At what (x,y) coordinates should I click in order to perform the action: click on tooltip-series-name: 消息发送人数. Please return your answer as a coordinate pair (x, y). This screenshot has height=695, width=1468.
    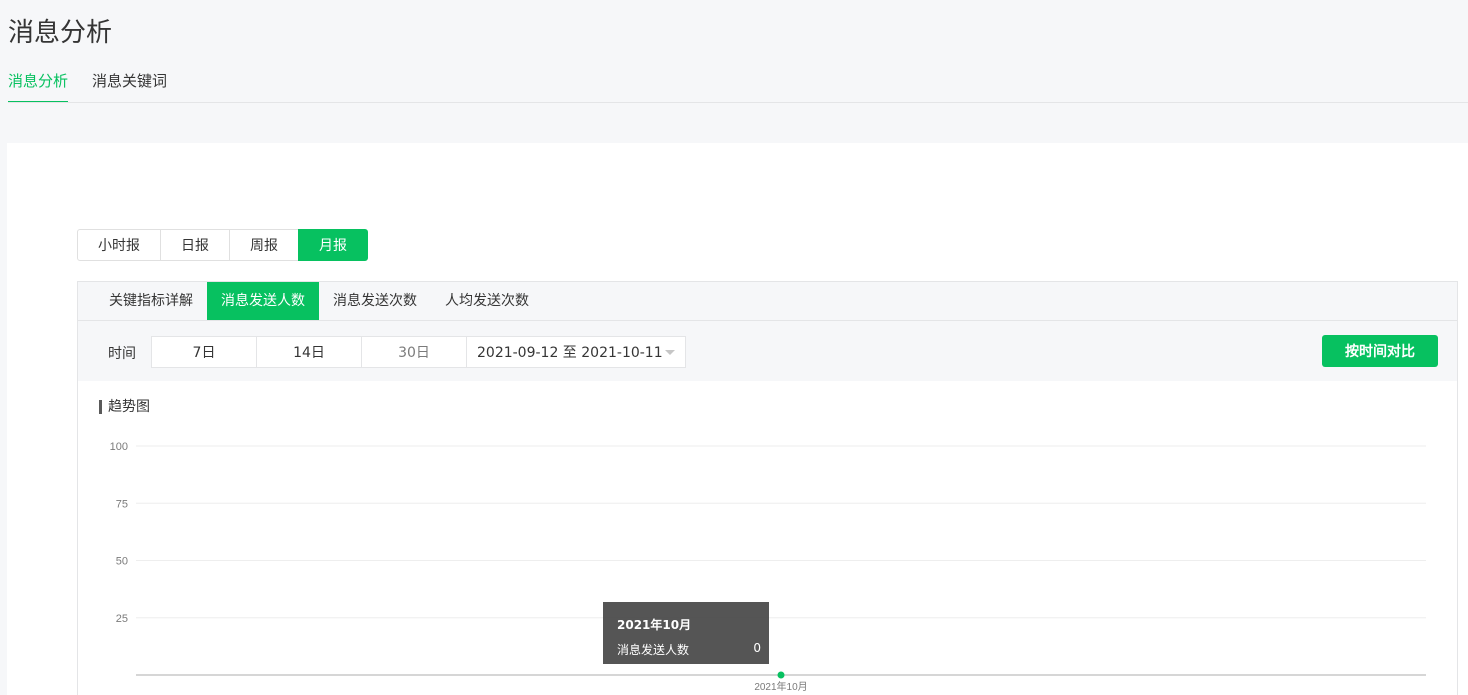
    Looking at the image, I should click on (653, 650).